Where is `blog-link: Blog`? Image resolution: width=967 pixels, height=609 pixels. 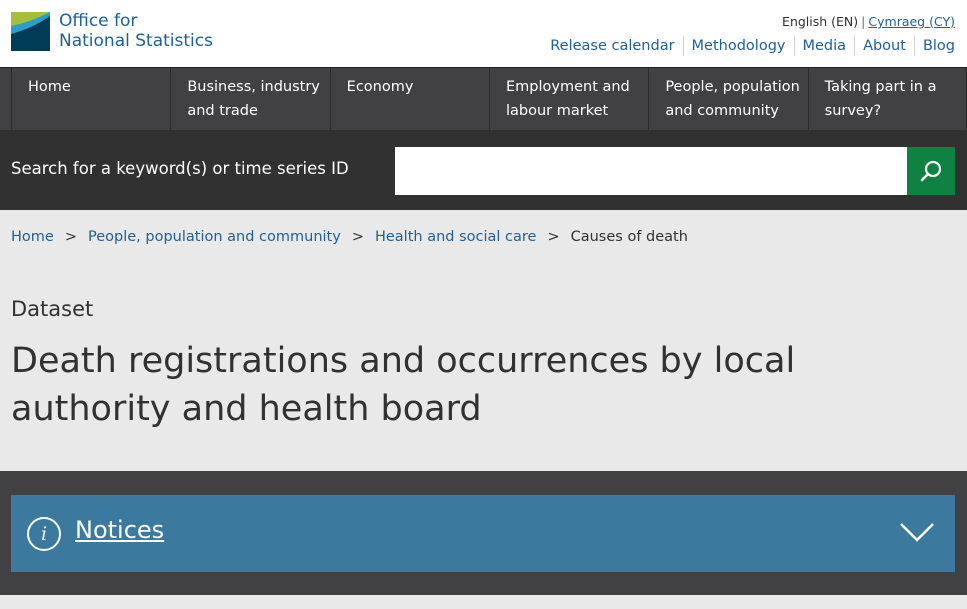 blog-link: Blog is located at coordinates (940, 46).